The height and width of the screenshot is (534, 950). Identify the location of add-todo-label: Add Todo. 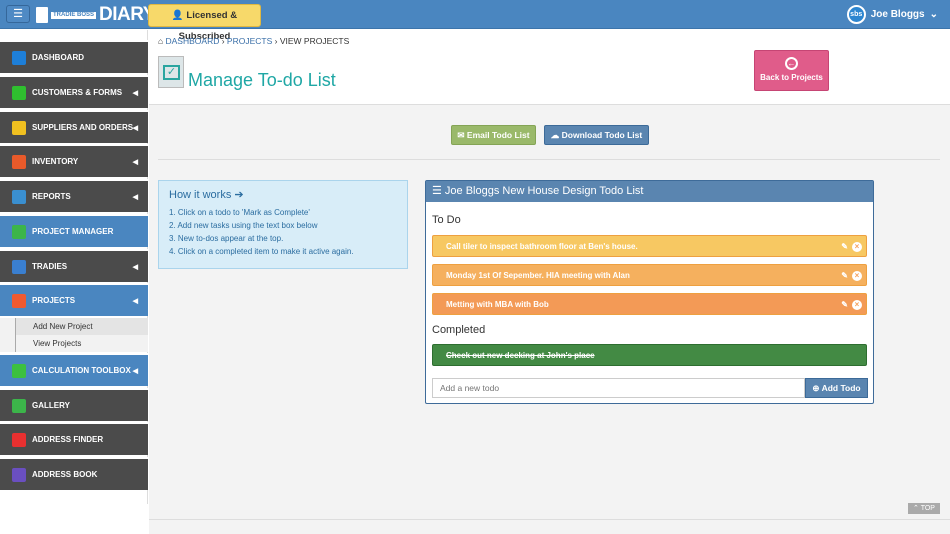
(841, 388).